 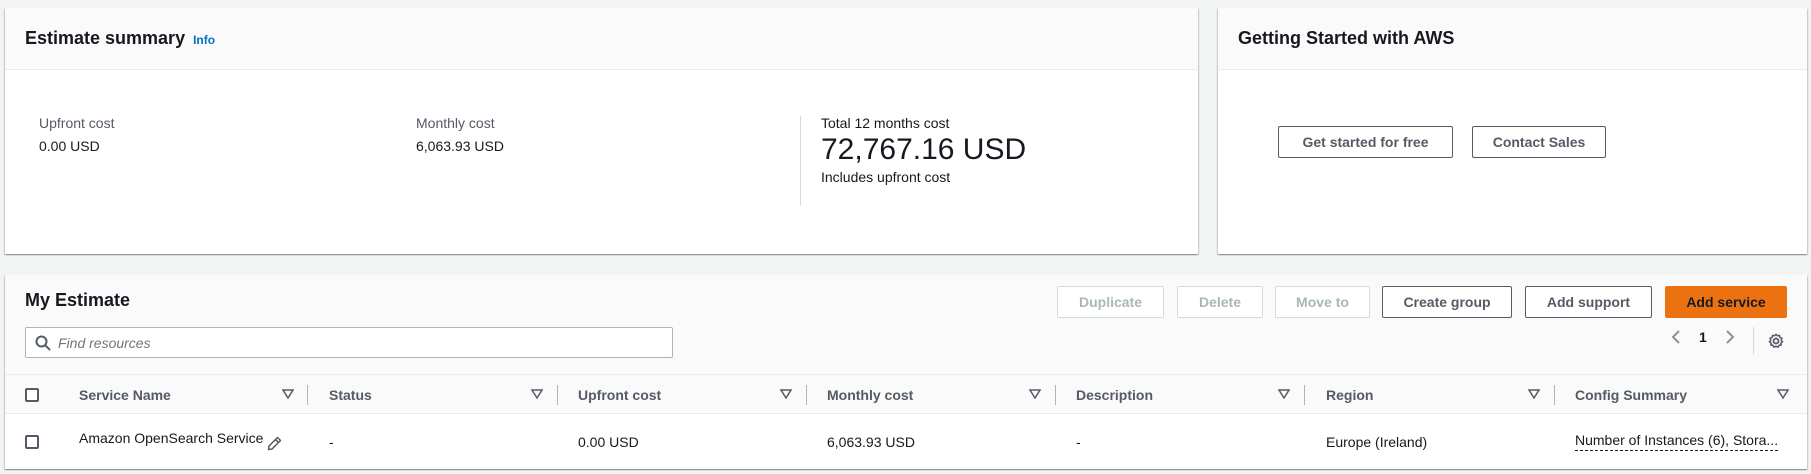 I want to click on description-cell: -, so click(x=1078, y=441).